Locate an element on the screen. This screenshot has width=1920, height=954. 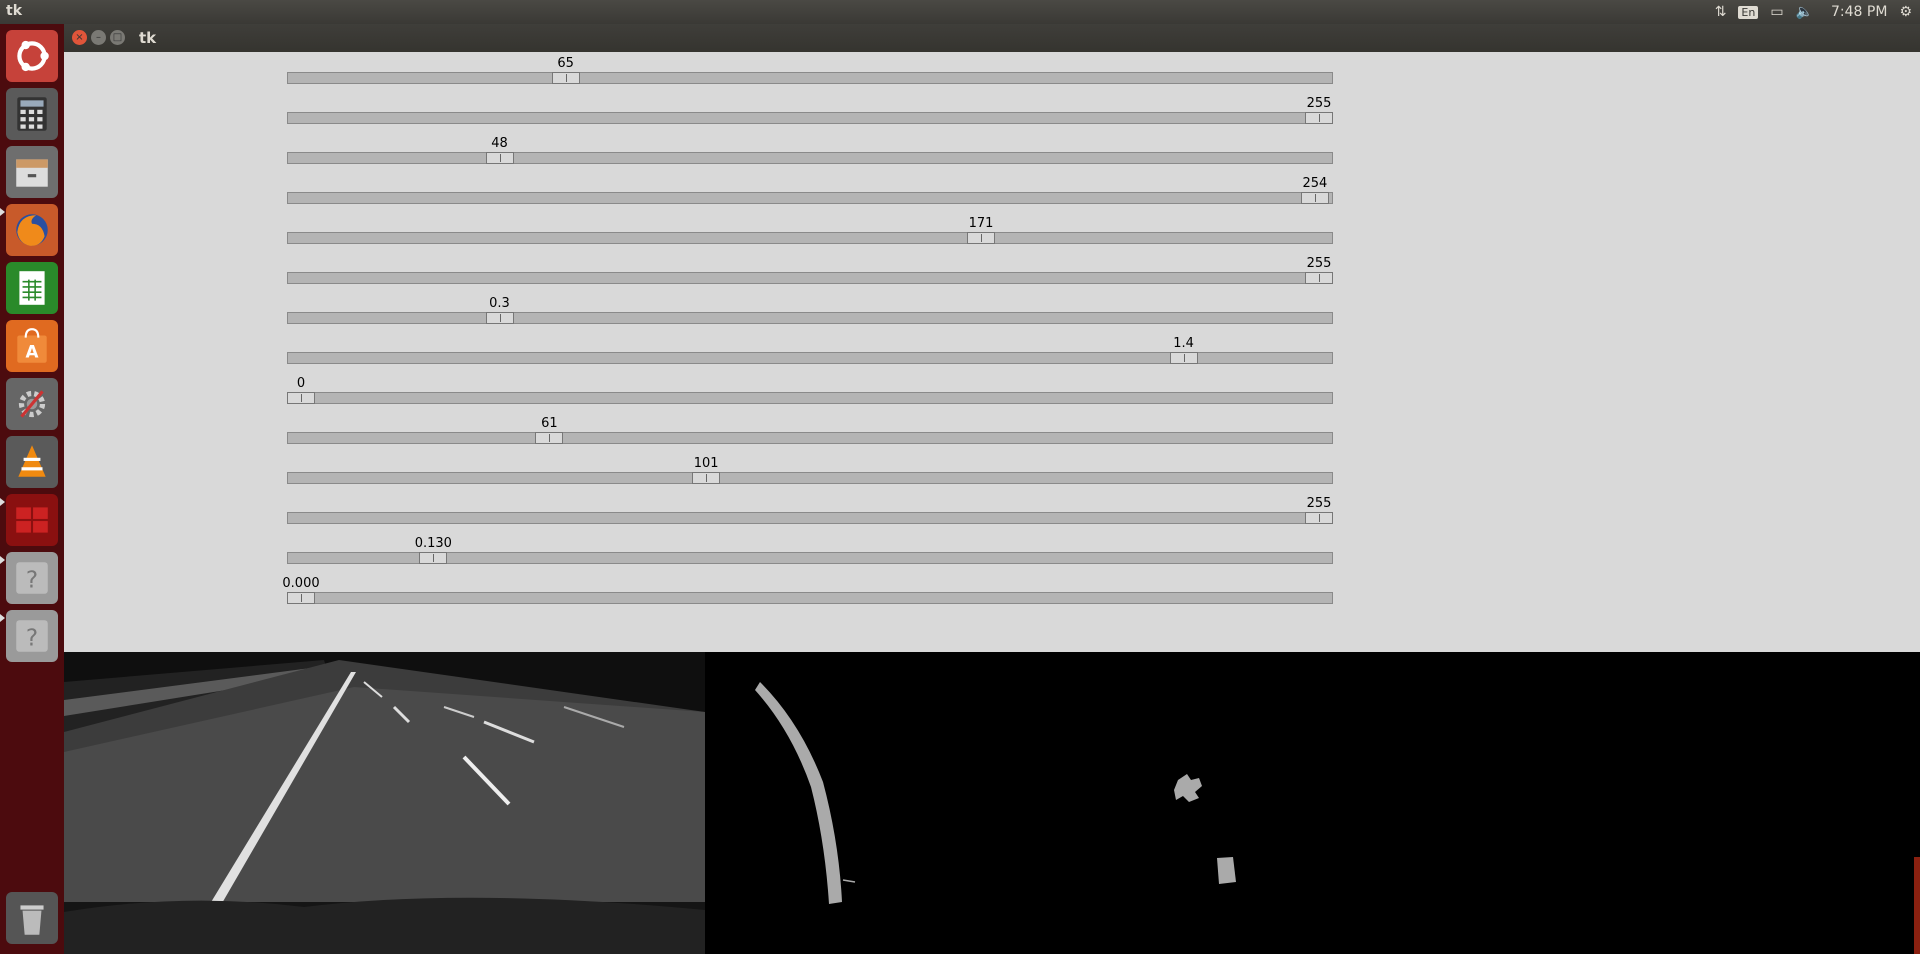
window-title: tk is located at coordinates (148, 38).